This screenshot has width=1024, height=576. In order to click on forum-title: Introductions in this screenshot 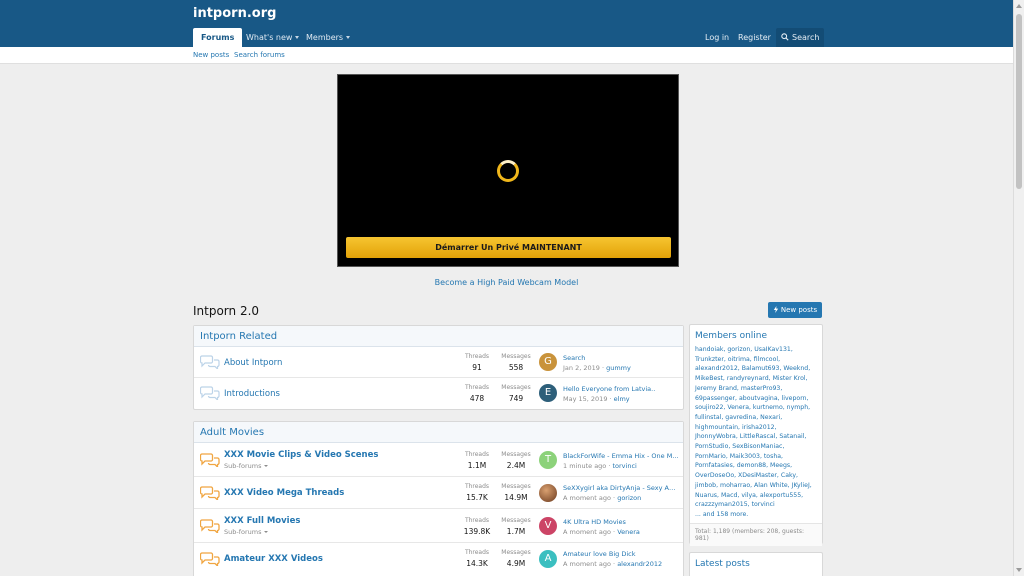, I will do `click(252, 394)`.